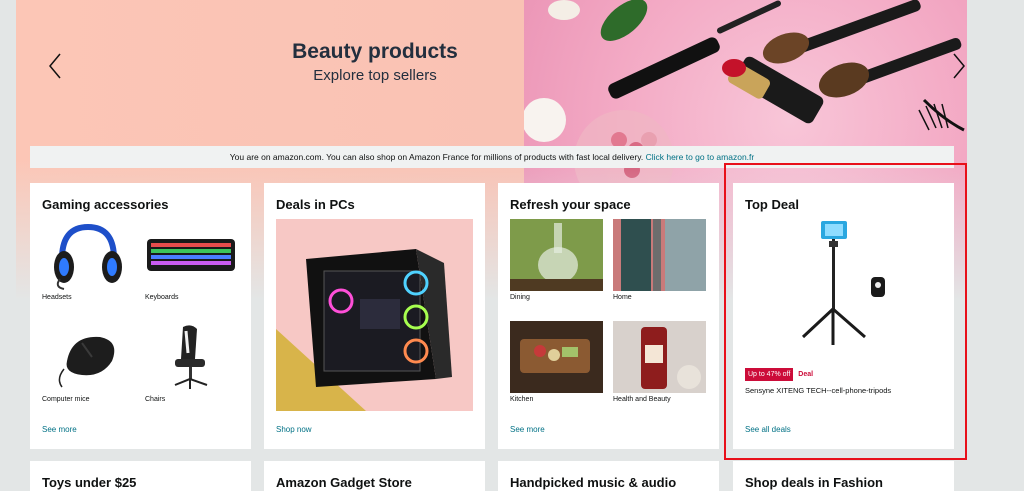 The height and width of the screenshot is (491, 1024). Describe the element at coordinates (89, 482) in the screenshot. I see `card-title: Toys under $25` at that location.